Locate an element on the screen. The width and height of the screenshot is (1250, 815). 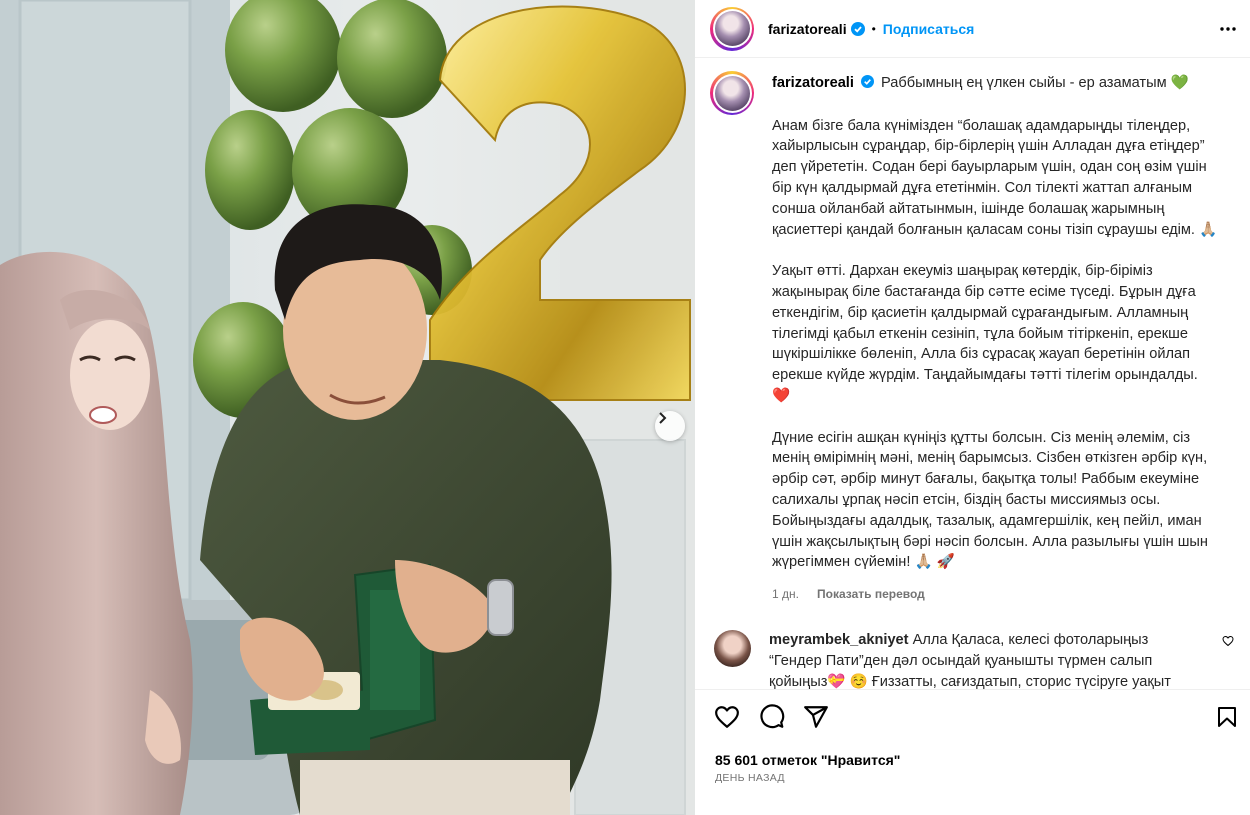
follow-button: Подписаться is located at coordinates (929, 29).